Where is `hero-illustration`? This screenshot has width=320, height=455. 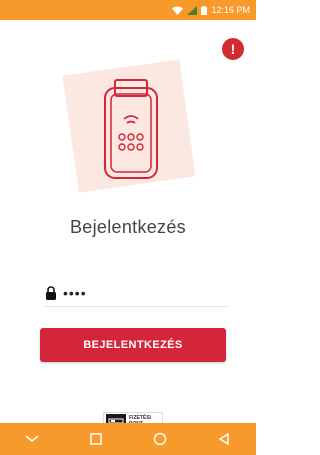 hero-illustration is located at coordinates (131, 125).